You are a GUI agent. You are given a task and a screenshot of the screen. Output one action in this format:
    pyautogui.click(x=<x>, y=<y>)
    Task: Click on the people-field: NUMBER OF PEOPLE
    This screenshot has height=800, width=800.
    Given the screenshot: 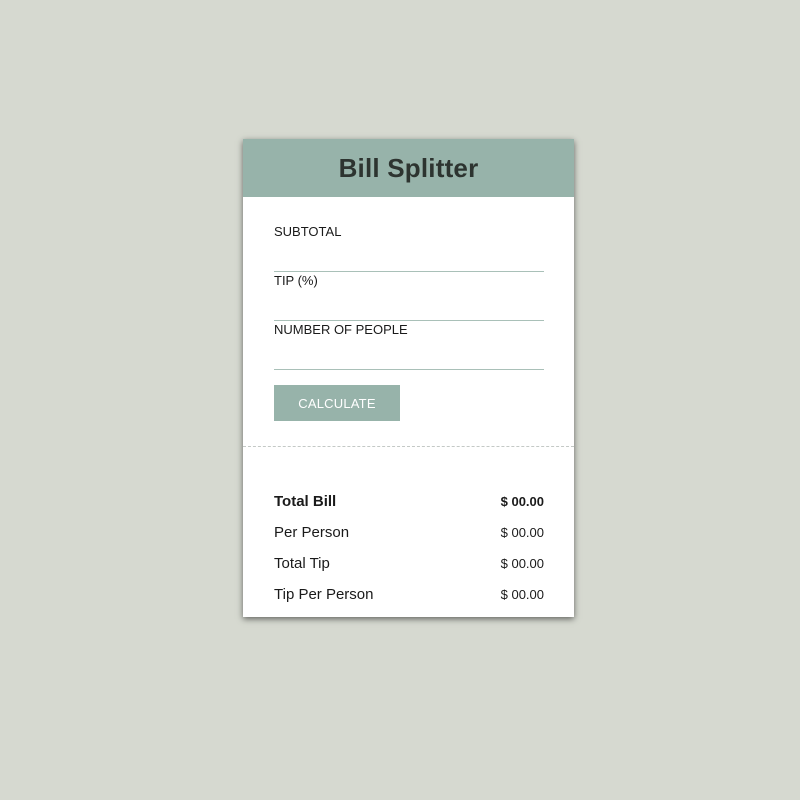 What is the action you would take?
    pyautogui.click(x=409, y=345)
    